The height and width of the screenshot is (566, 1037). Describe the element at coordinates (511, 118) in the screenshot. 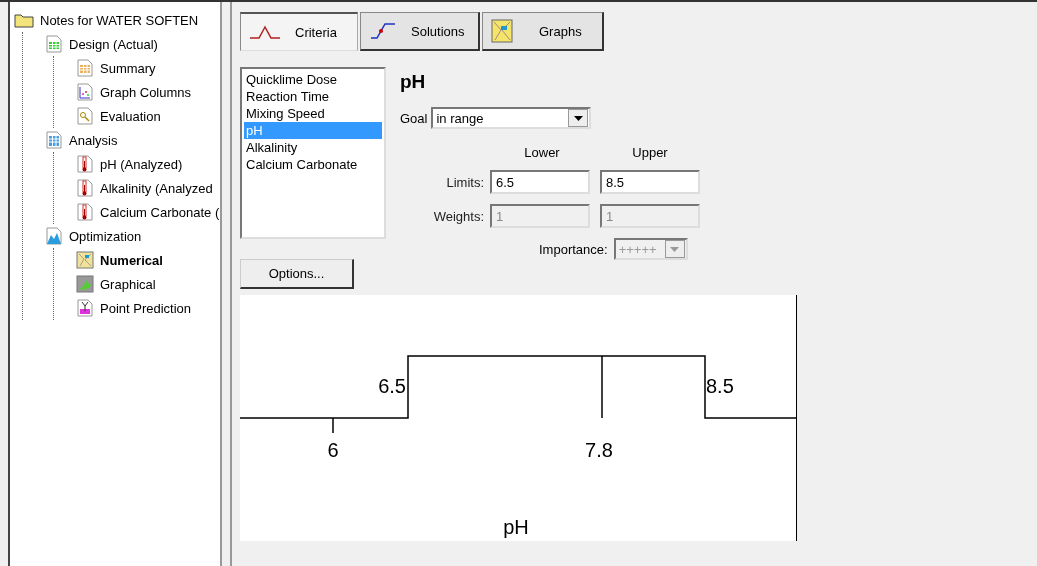

I see `goal-dropdown: in range` at that location.